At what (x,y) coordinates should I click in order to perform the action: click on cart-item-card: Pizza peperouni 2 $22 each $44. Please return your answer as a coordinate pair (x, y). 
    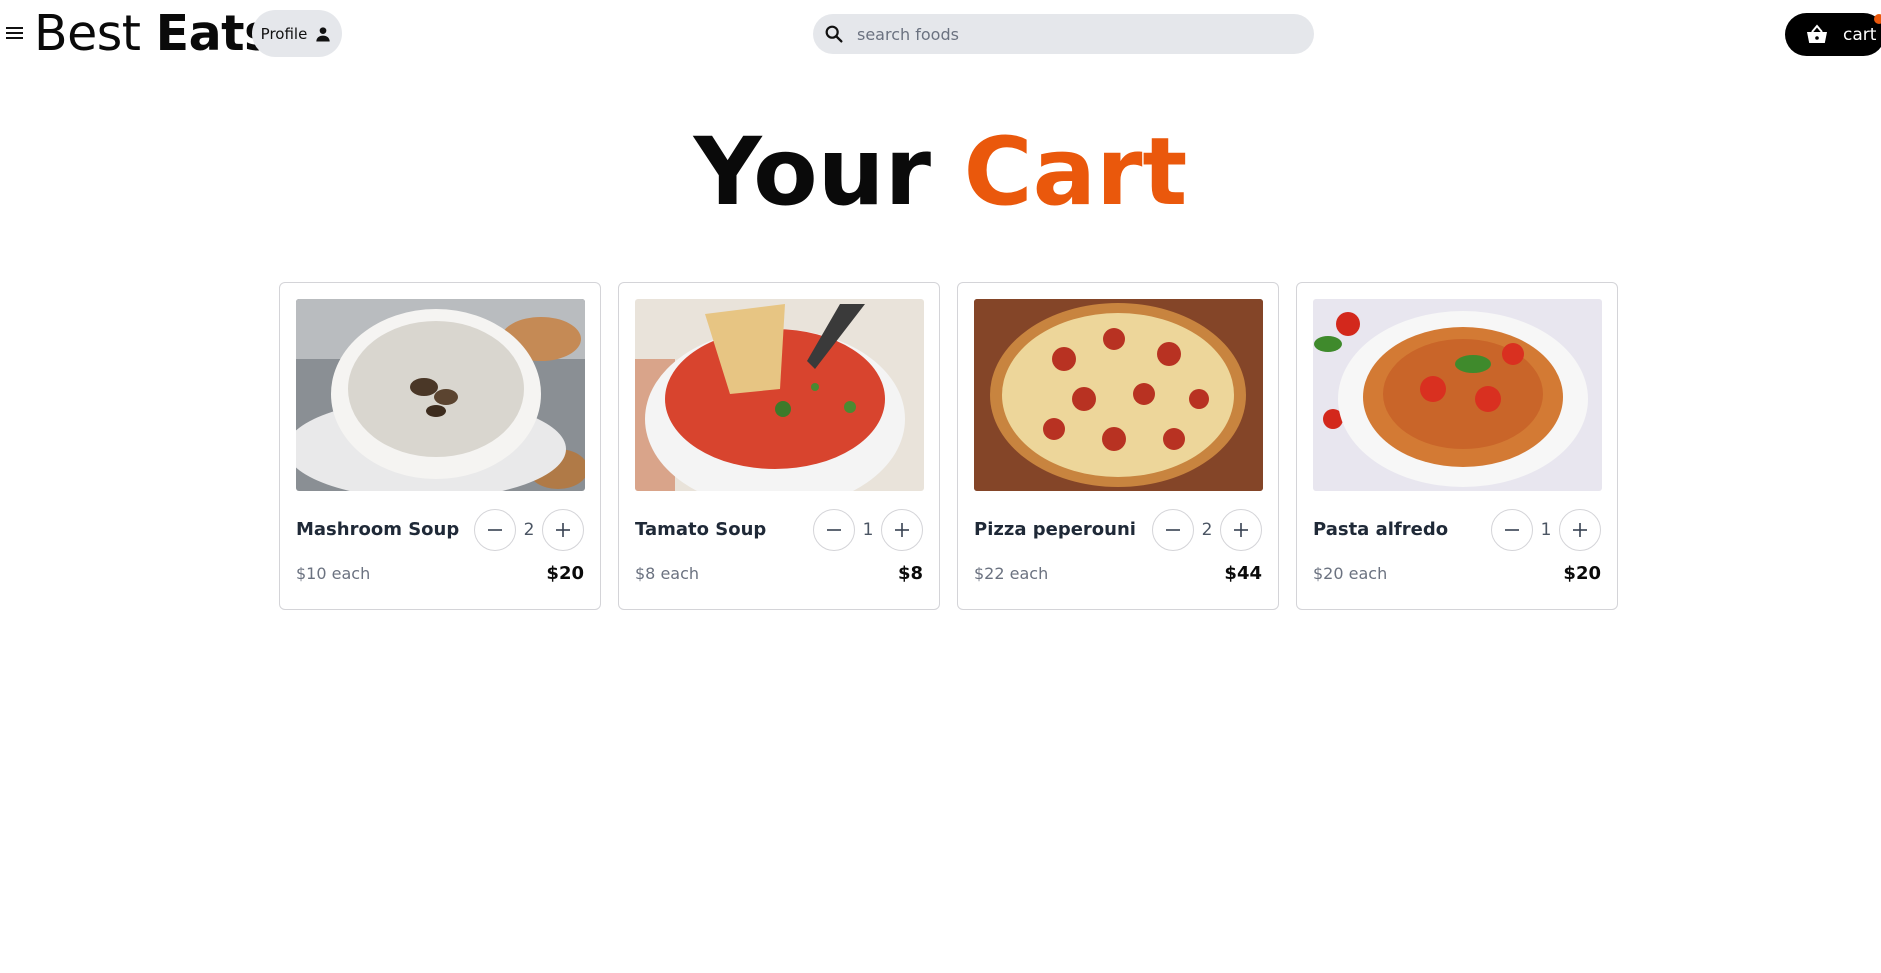
    Looking at the image, I should click on (1118, 446).